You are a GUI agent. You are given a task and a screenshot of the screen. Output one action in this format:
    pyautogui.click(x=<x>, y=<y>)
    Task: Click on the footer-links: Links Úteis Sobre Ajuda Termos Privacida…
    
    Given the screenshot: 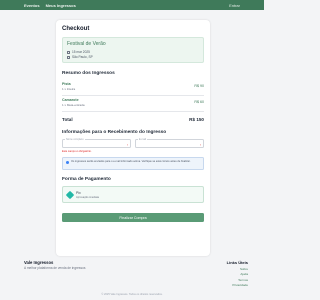 What is the action you would take?
    pyautogui.click(x=237, y=273)
    